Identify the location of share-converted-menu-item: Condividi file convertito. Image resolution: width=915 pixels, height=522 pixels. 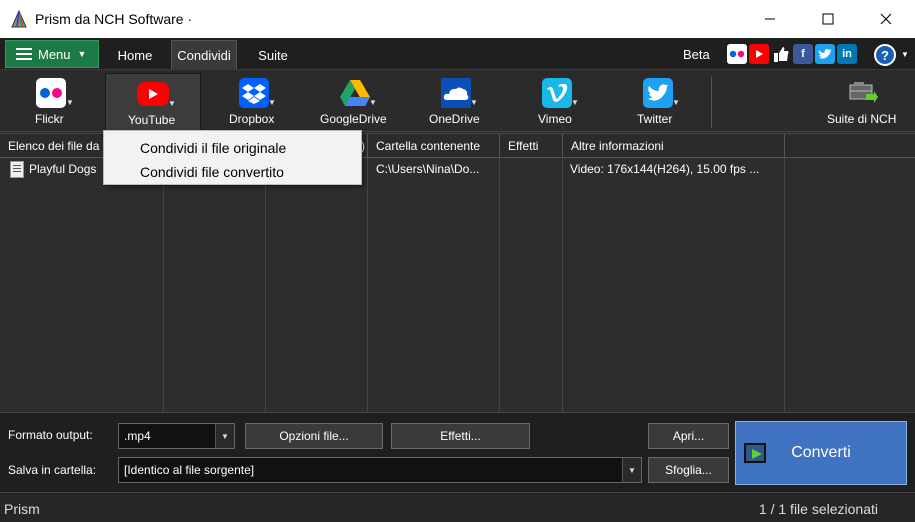
(212, 172).